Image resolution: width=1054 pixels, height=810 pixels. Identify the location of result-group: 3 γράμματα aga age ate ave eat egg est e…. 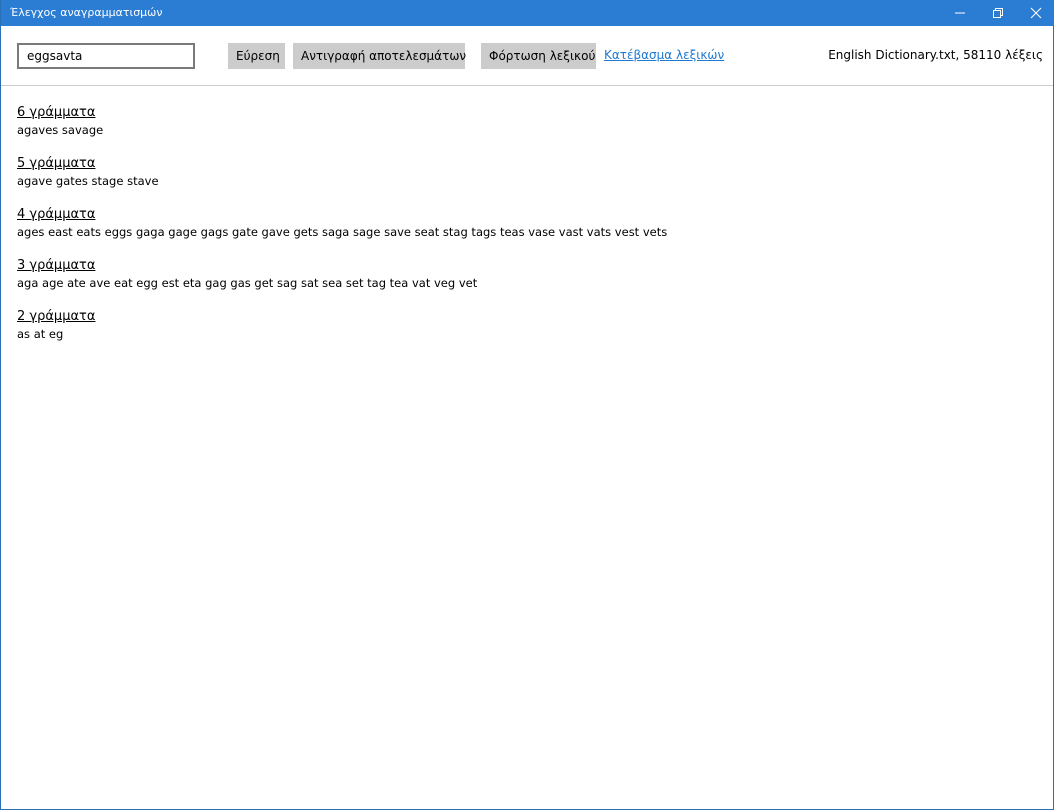
(527, 282).